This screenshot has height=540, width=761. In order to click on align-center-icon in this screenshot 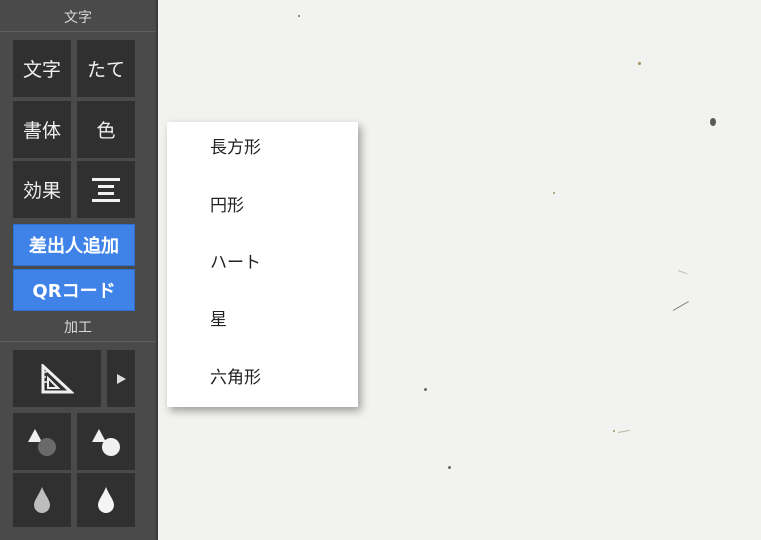, I will do `click(106, 189)`.